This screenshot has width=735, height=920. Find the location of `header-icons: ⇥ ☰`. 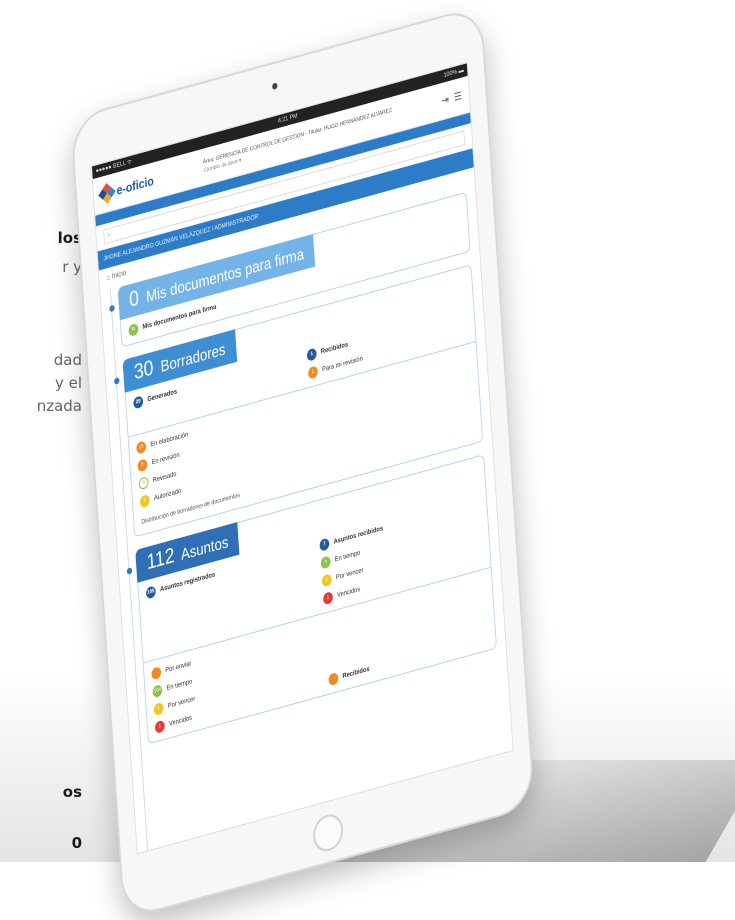

header-icons: ⇥ ☰ is located at coordinates (451, 98).